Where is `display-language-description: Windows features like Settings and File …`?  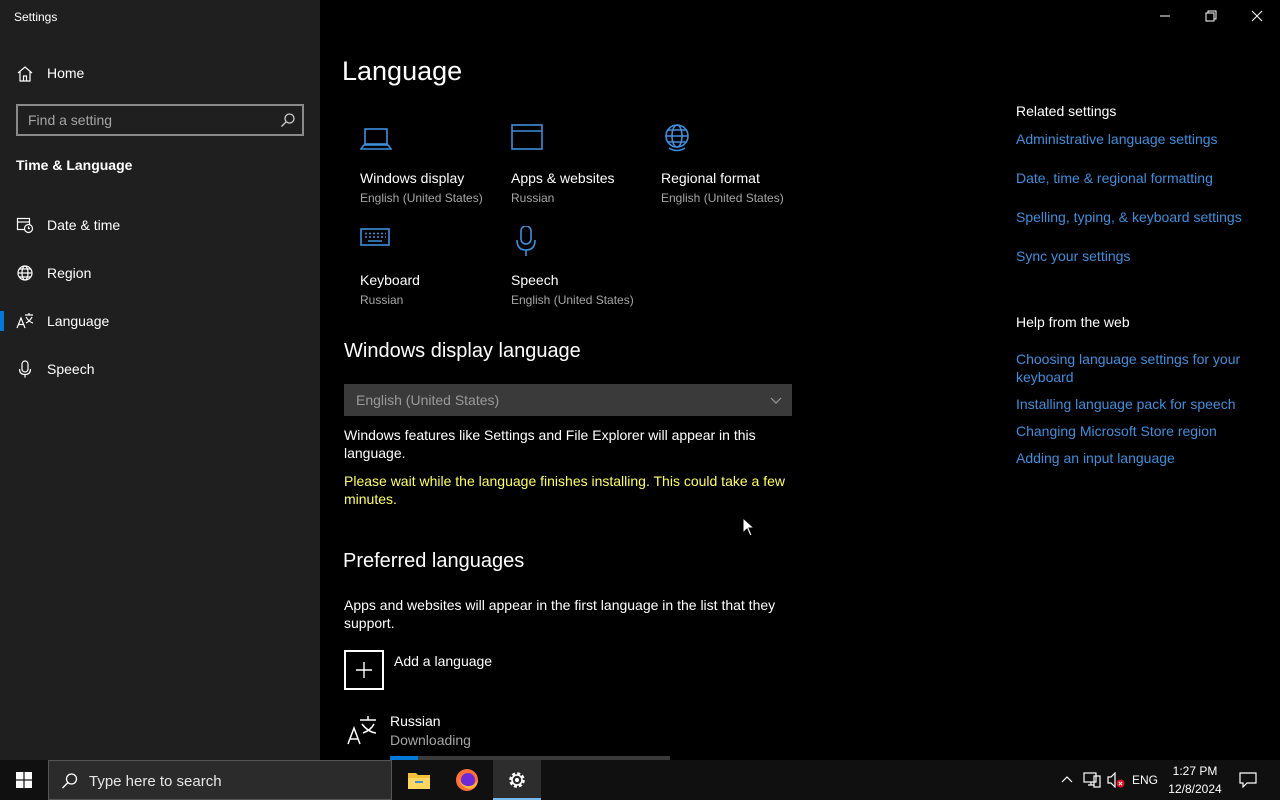
display-language-description: Windows features like Settings and File … is located at coordinates (550, 444).